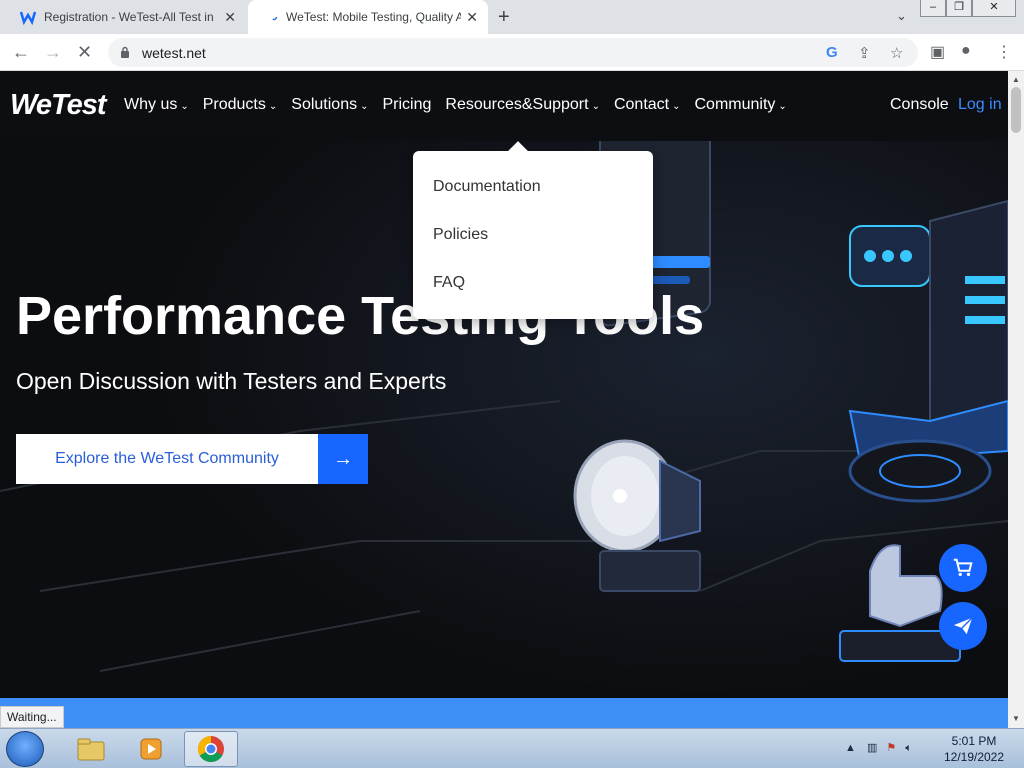 This screenshot has width=1024, height=768. What do you see at coordinates (373, 17) in the screenshot?
I see `tab-title: WeTest: Mobile Testing, Quality A` at bounding box center [373, 17].